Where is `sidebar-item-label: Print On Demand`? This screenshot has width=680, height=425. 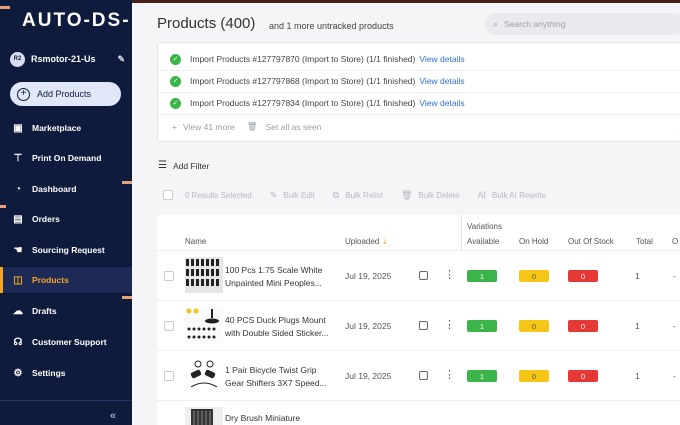 sidebar-item-label: Print On Demand is located at coordinates (67, 158).